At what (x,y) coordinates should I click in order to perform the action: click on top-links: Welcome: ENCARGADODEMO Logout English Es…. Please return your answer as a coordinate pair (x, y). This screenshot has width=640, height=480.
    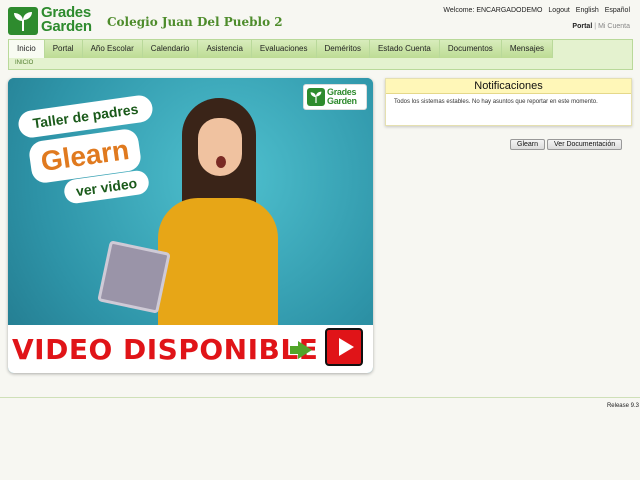
    Looking at the image, I should click on (534, 10).